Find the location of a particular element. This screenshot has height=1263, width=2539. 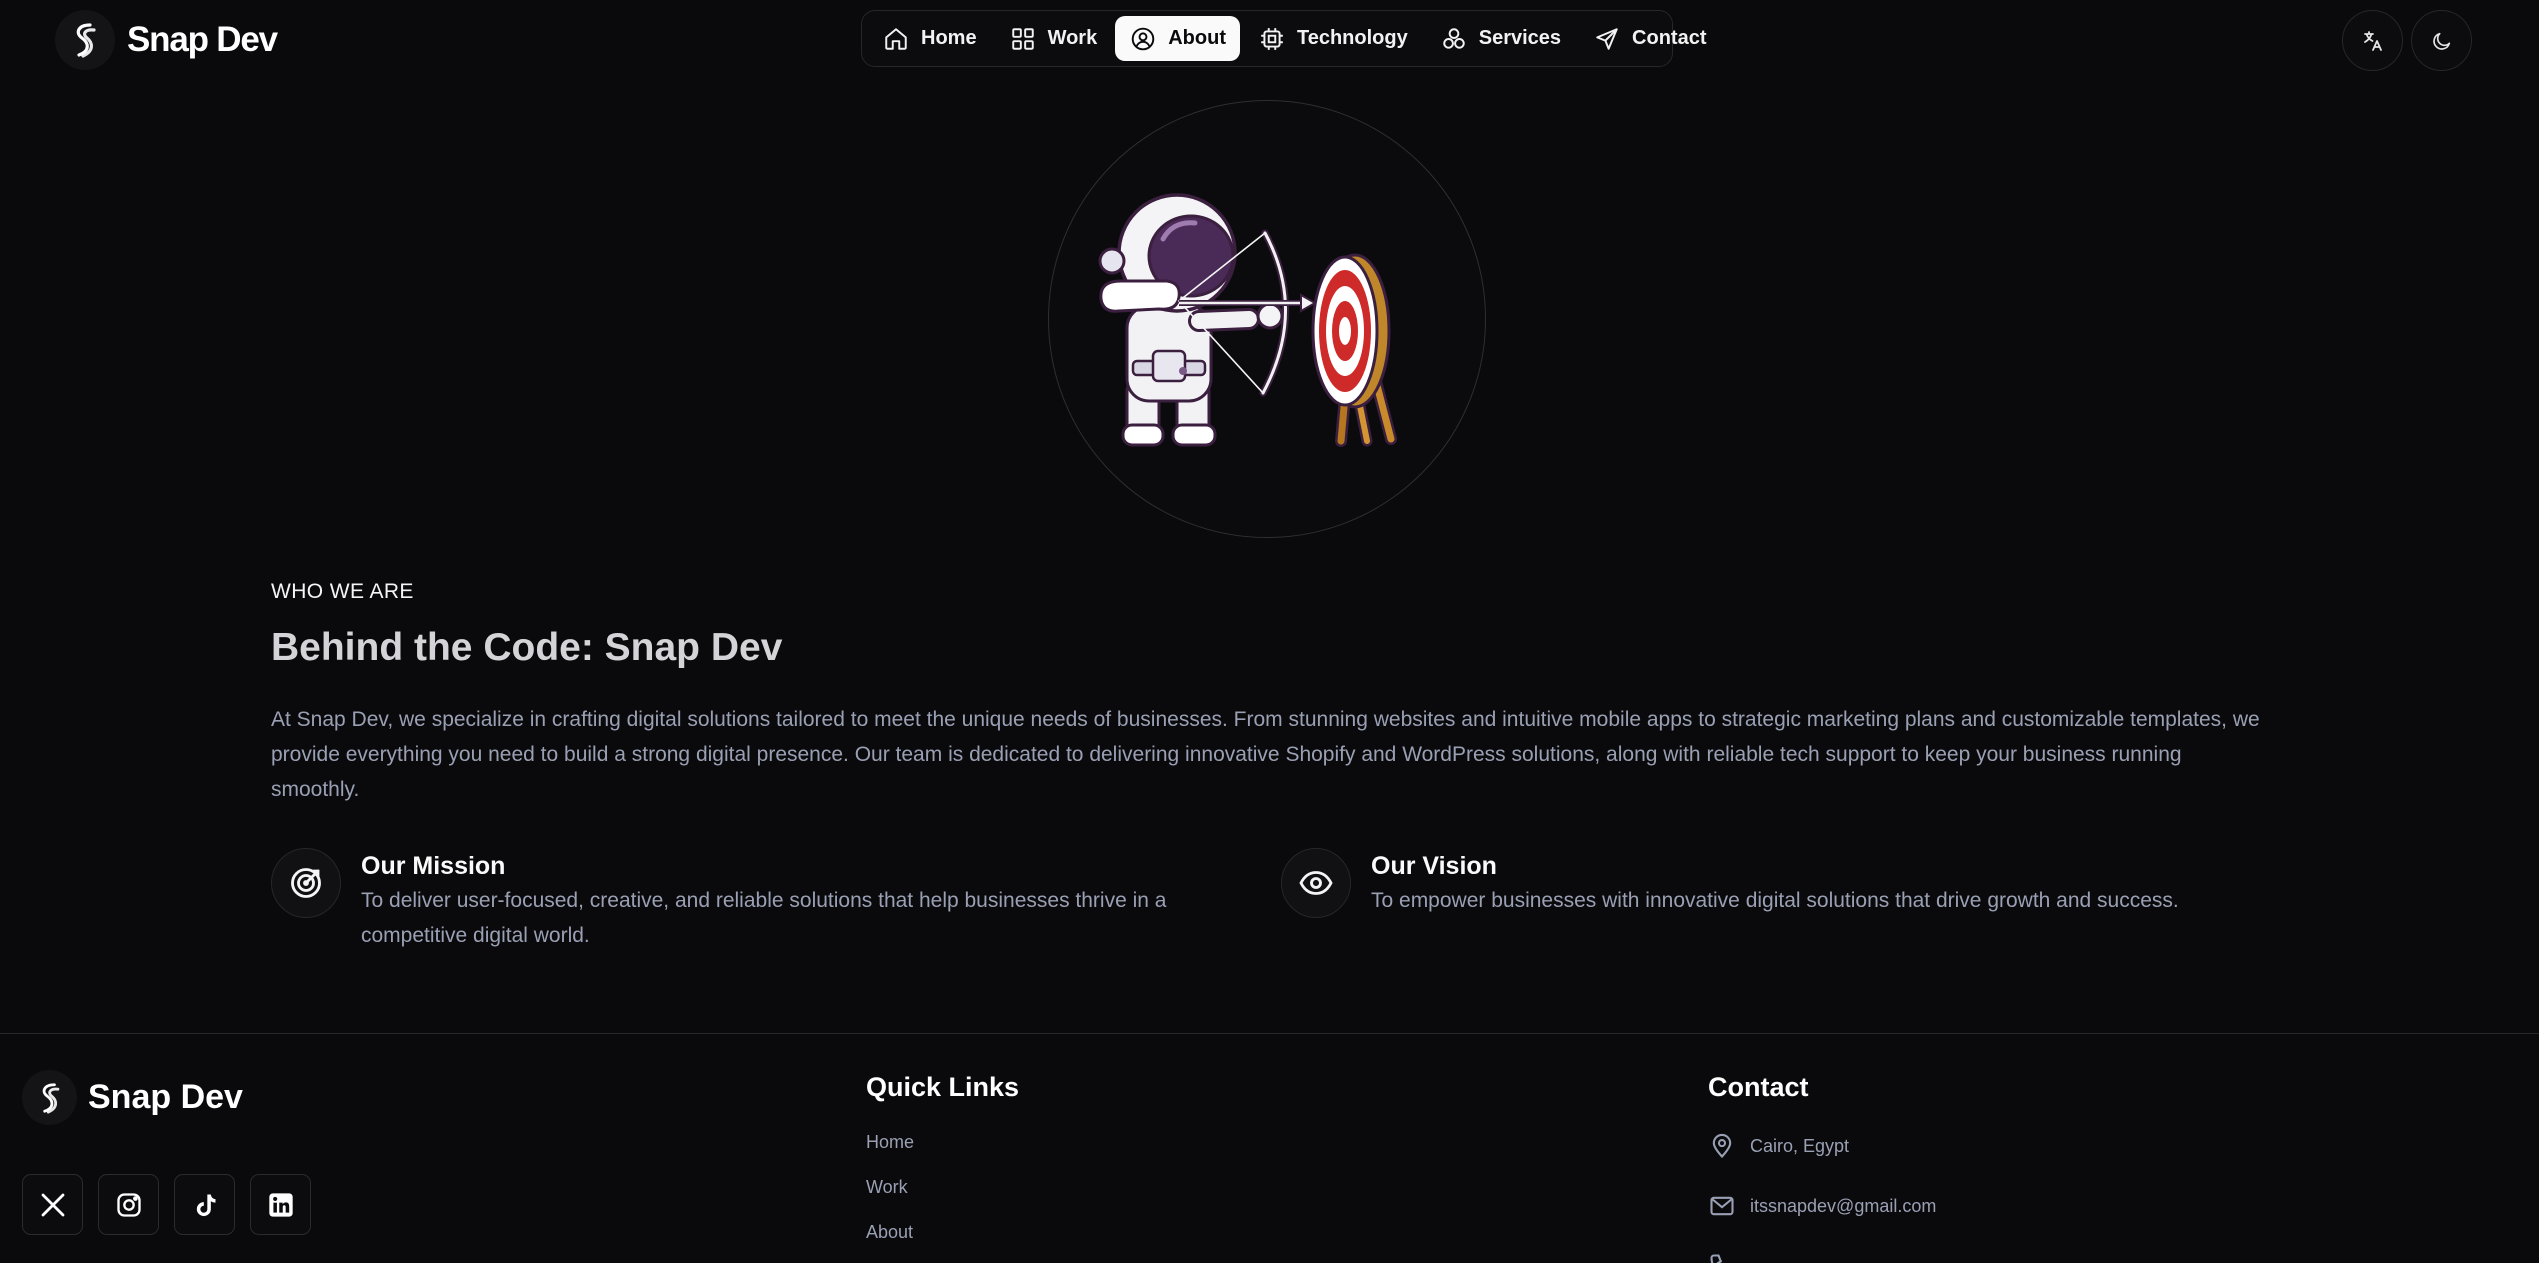

footer-logo-icon is located at coordinates (49, 1097).